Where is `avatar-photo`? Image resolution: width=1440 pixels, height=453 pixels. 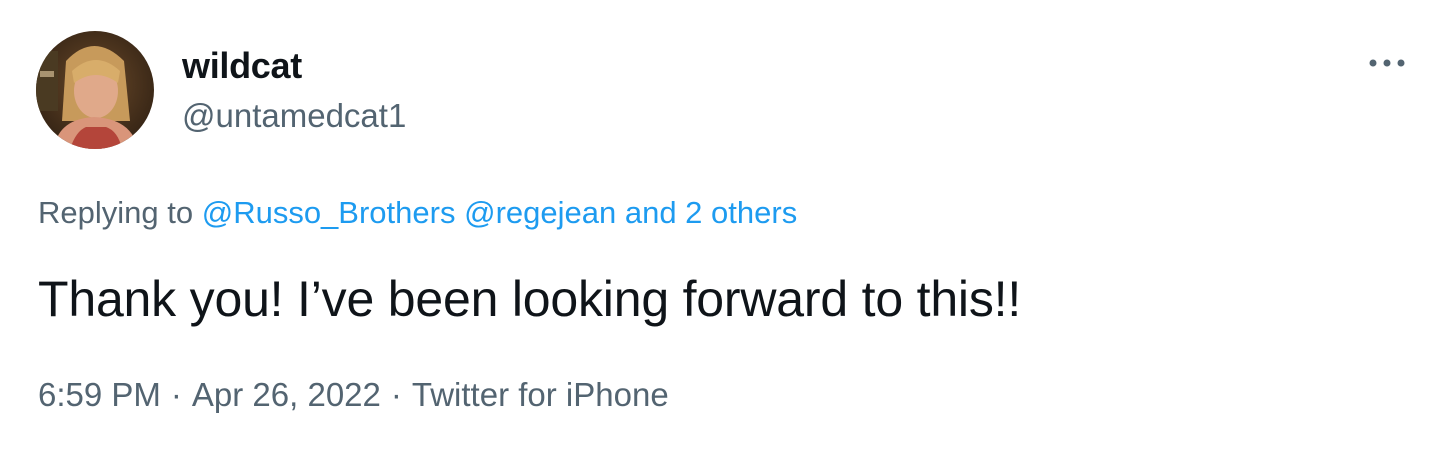 avatar-photo is located at coordinates (95, 90).